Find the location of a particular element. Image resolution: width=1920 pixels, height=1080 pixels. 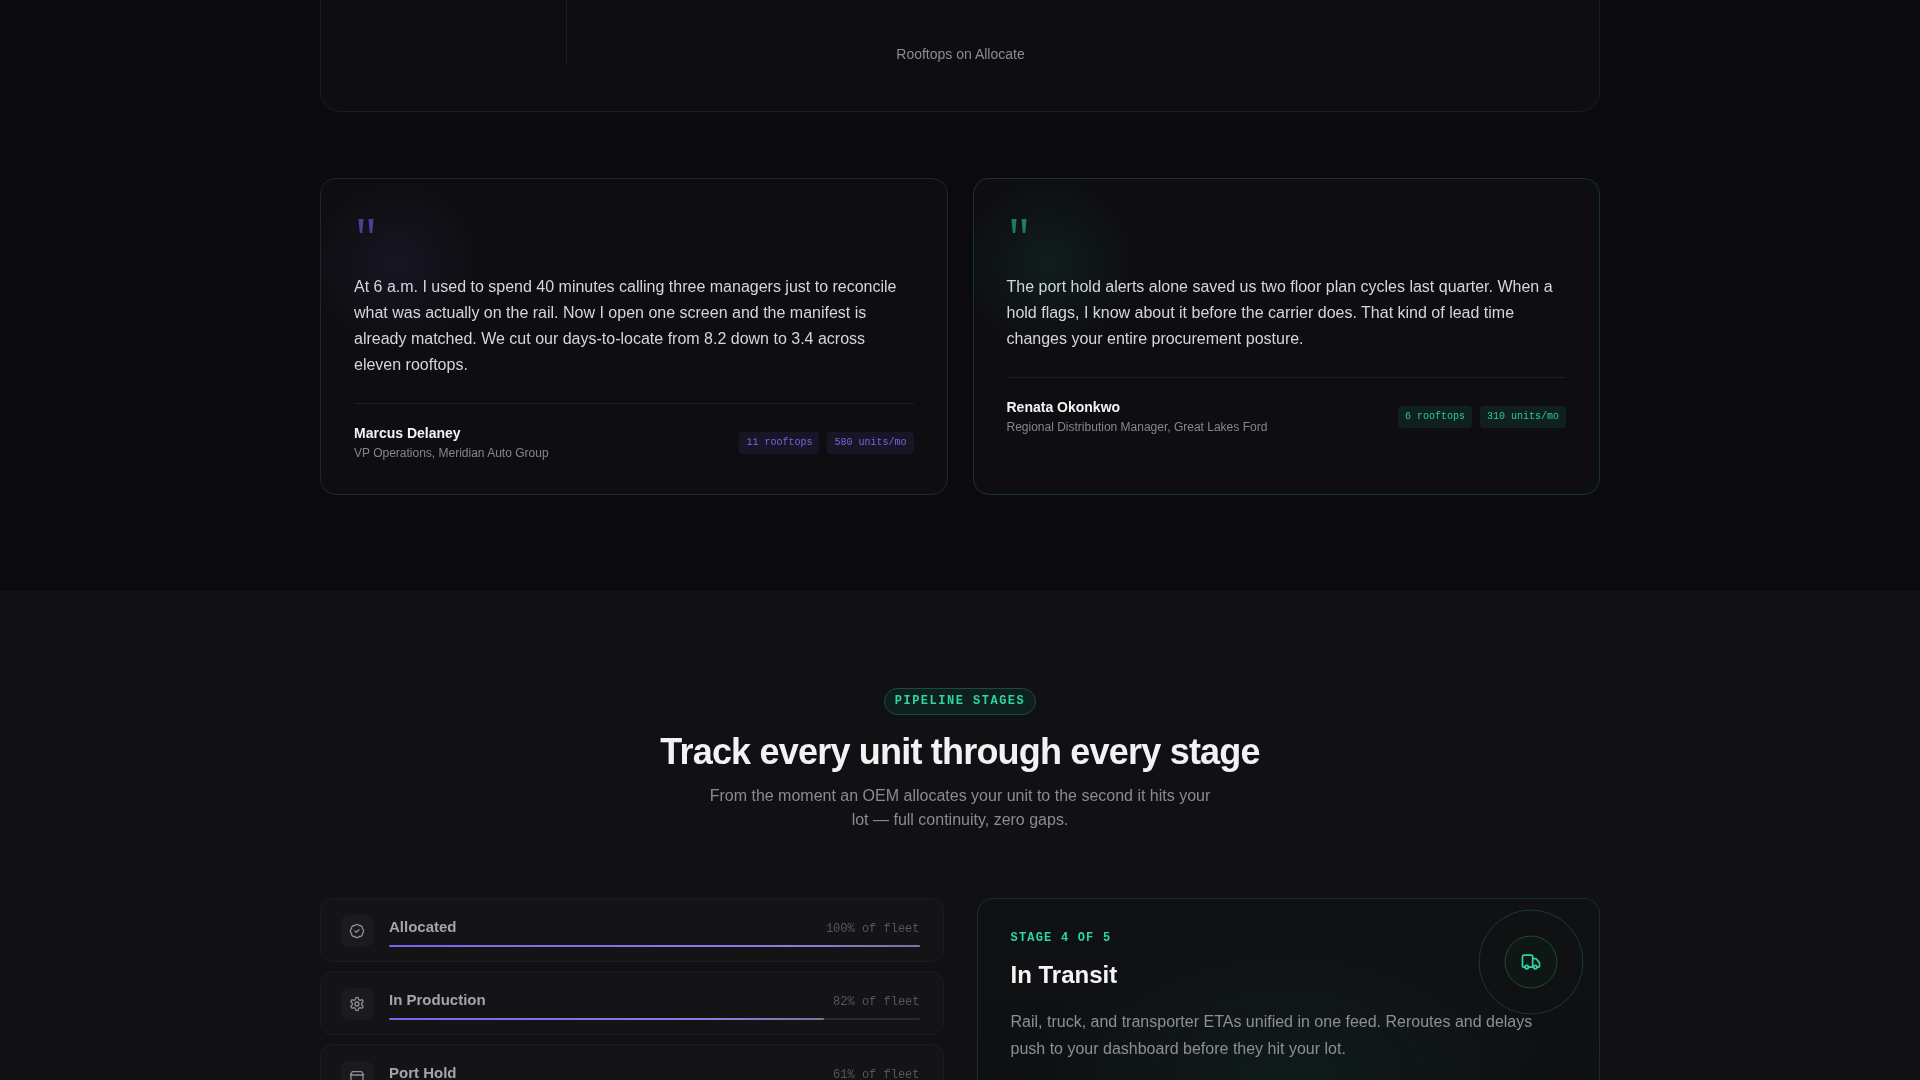

stat-tag: 310 units/mo is located at coordinates (1523, 416).